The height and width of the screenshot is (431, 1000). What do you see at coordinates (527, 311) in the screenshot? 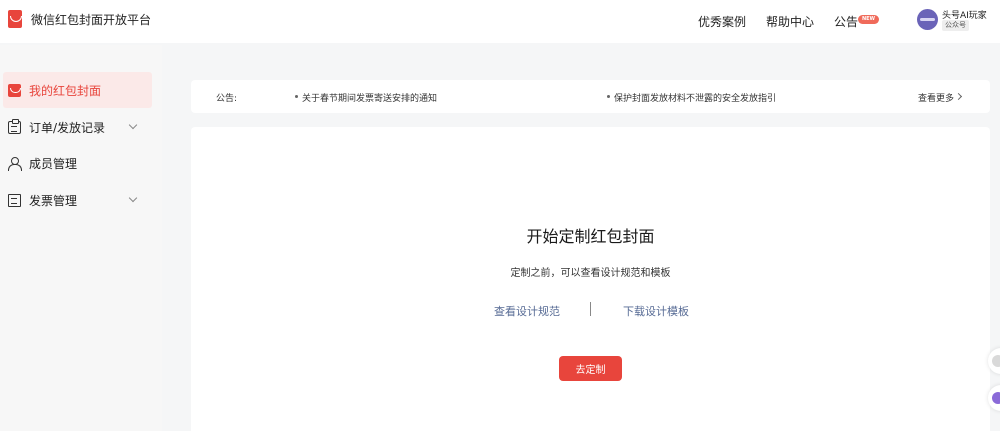
I see `design-spec-link: 查看设计规范` at bounding box center [527, 311].